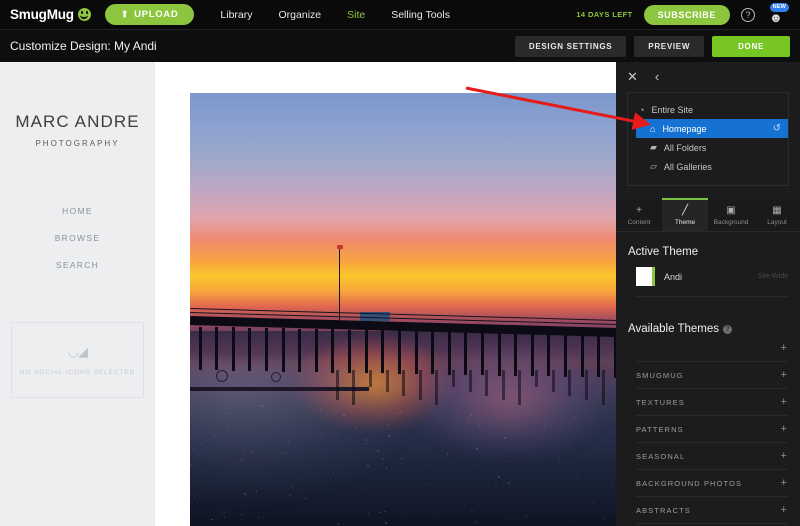 The image size is (800, 526). Describe the element at coordinates (712, 429) in the screenshot. I see `theme-category-row: PATTERNS +` at that location.